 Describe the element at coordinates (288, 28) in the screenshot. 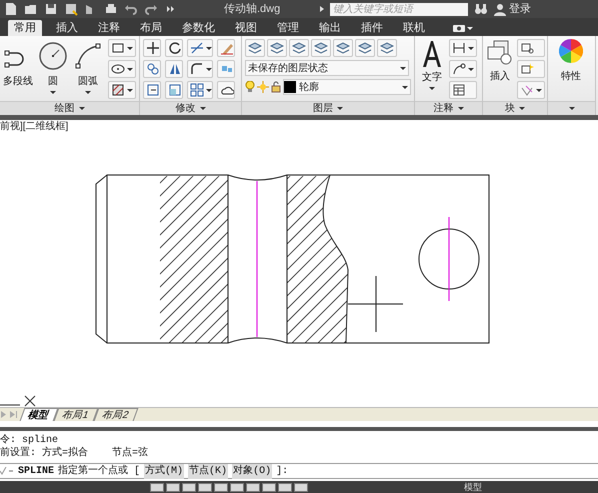

I see `ribbon-tab: 管理` at that location.